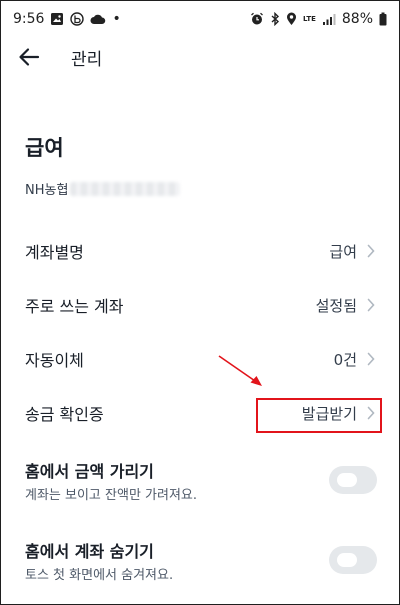 The width and height of the screenshot is (400, 605). I want to click on cloud-icon, so click(98, 19).